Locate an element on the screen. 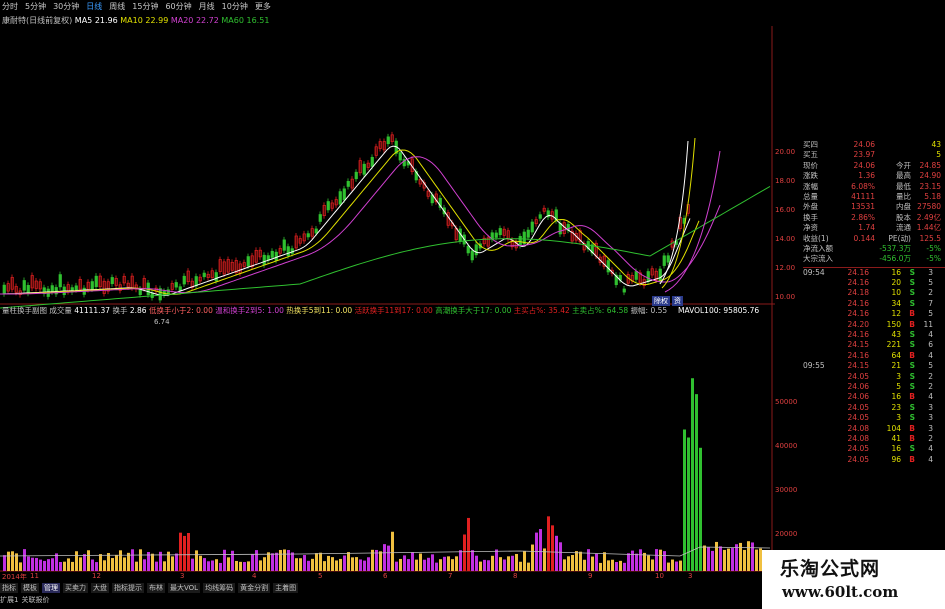 Image resolution: width=945 pixels, height=609 pixels. quote-cell: 涨跌 is located at coordinates (810, 176).